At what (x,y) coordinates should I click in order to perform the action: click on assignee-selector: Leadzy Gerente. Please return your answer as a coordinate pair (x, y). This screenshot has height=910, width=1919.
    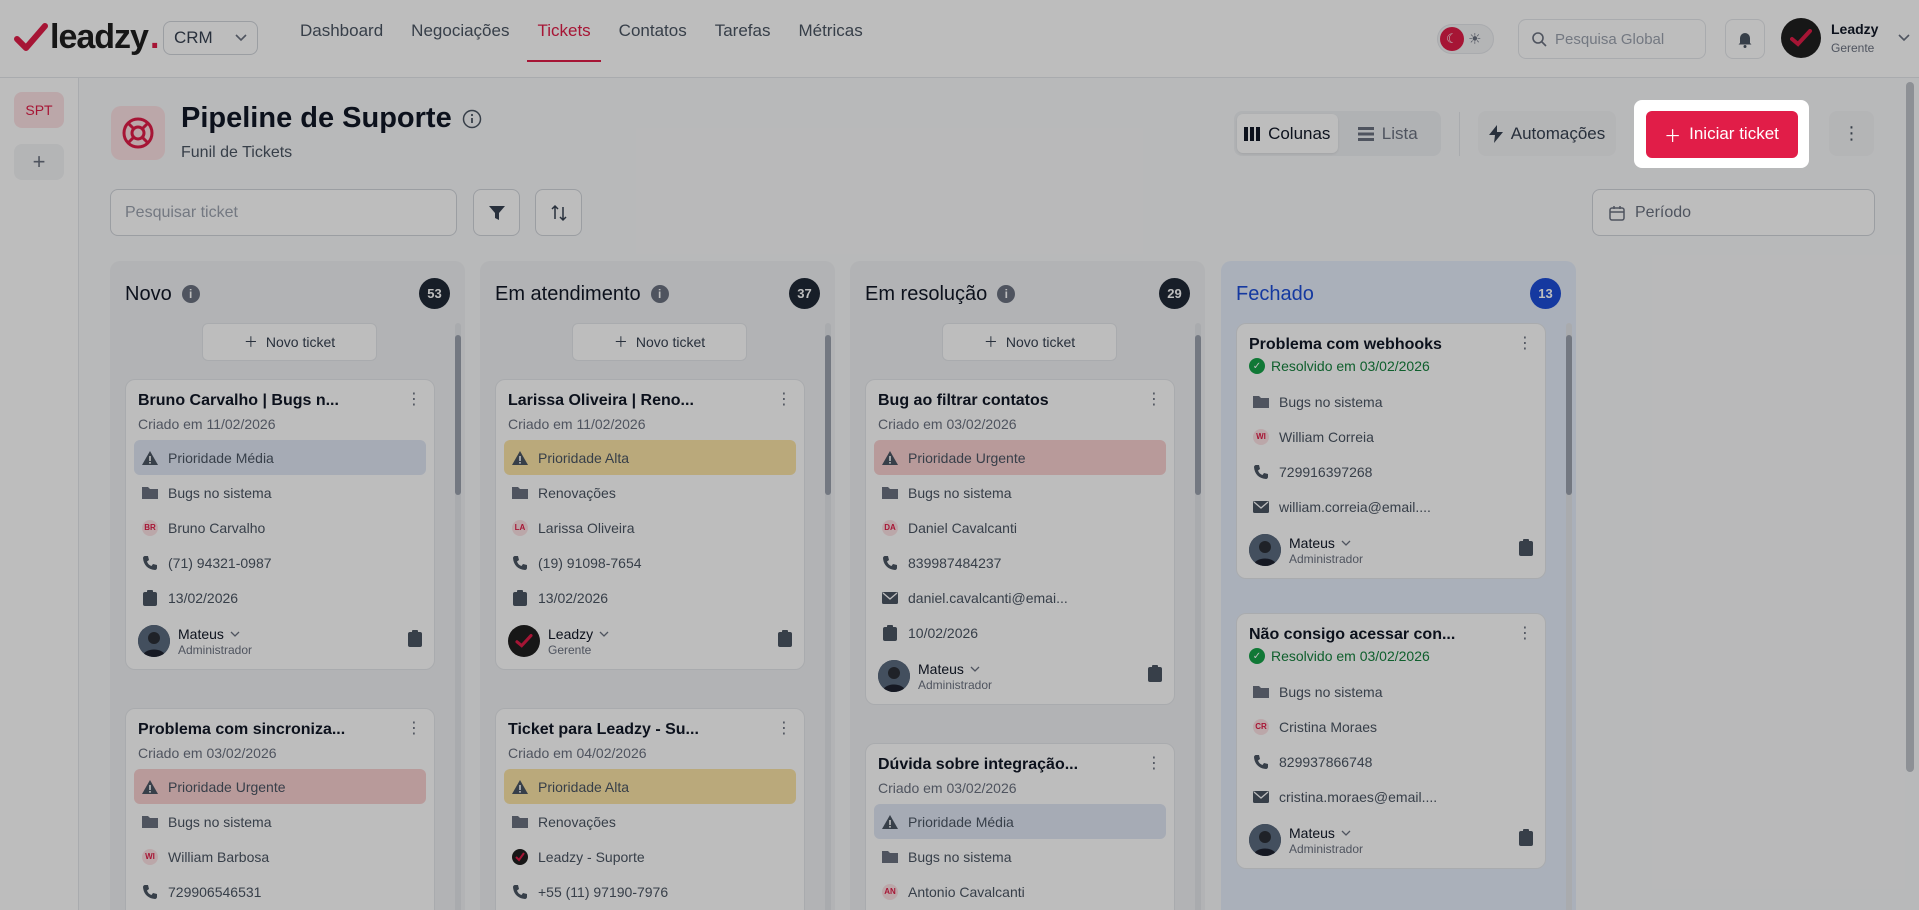
    Looking at the image, I should click on (558, 641).